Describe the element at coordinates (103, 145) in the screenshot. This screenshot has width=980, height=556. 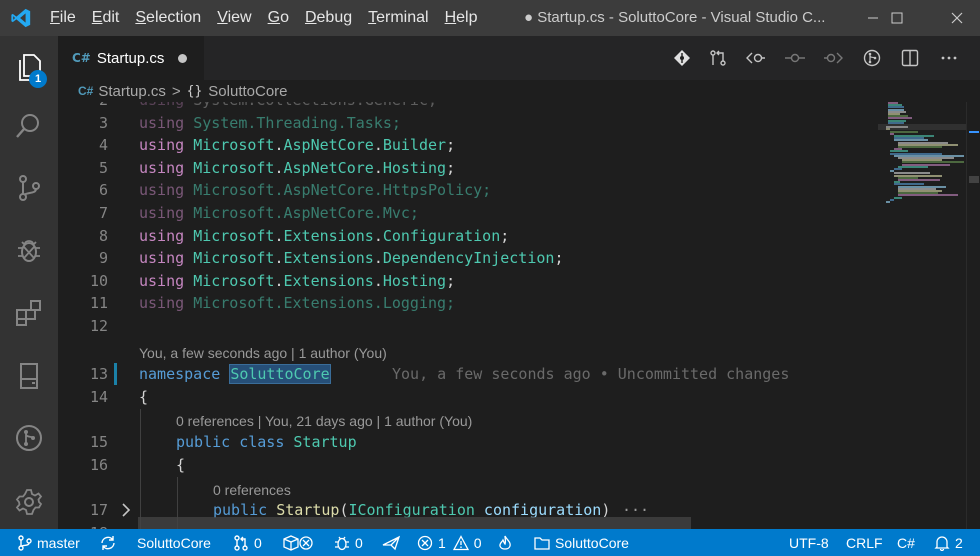
I see `line-number: 4` at that location.